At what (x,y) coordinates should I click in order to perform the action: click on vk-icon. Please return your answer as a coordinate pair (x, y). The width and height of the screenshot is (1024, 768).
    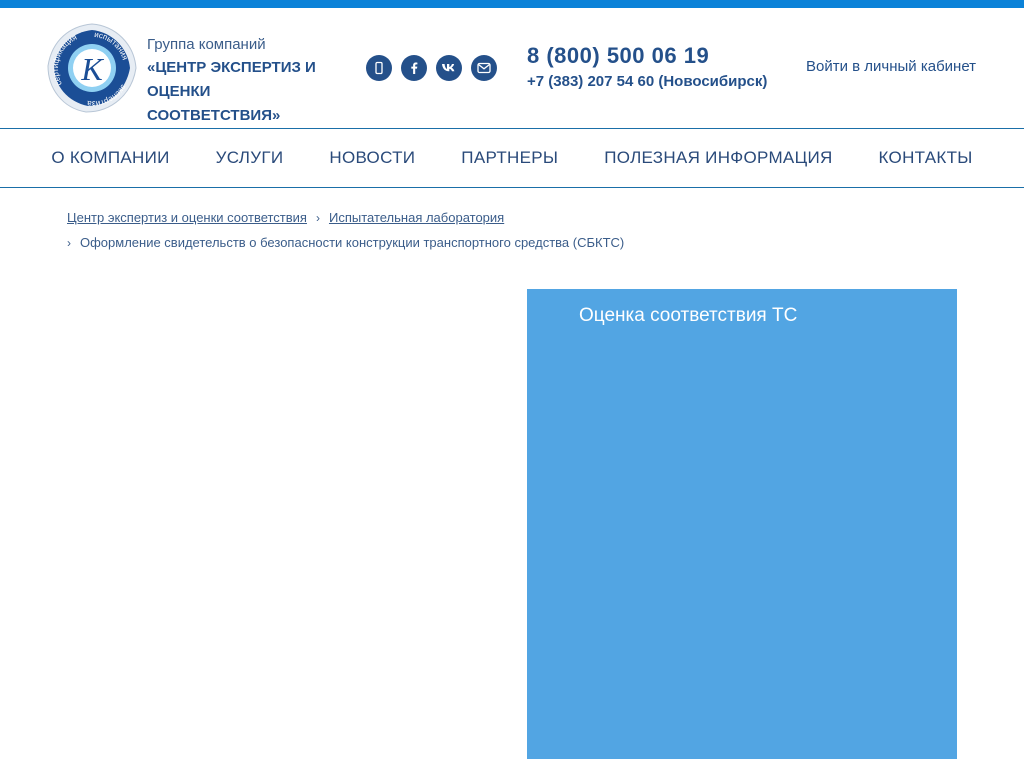
    Looking at the image, I should click on (449, 68).